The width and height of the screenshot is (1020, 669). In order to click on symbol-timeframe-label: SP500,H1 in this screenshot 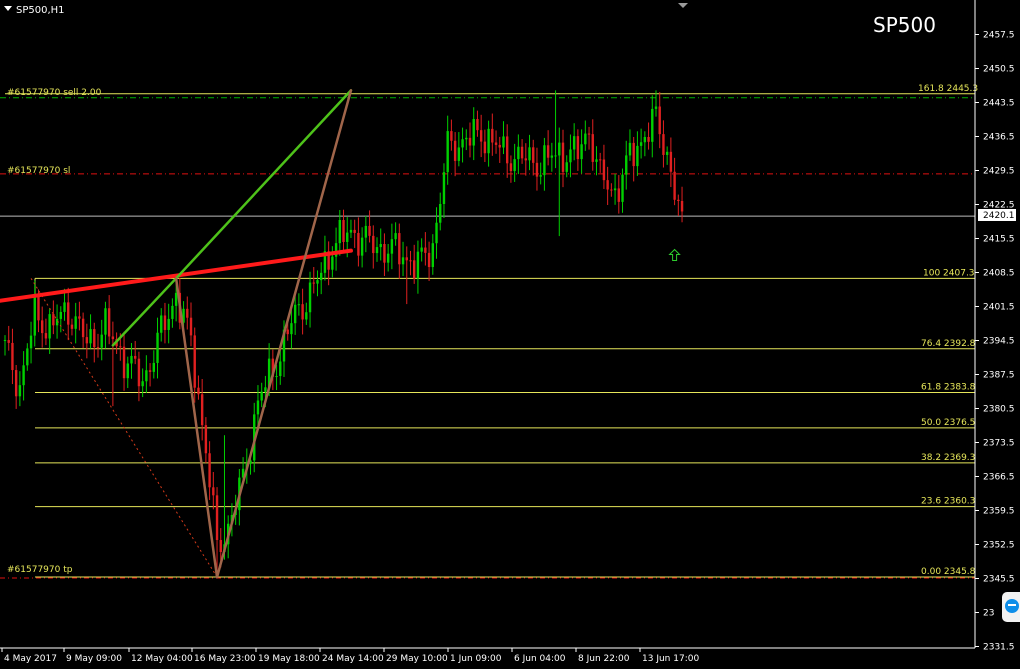, I will do `click(40, 10)`.